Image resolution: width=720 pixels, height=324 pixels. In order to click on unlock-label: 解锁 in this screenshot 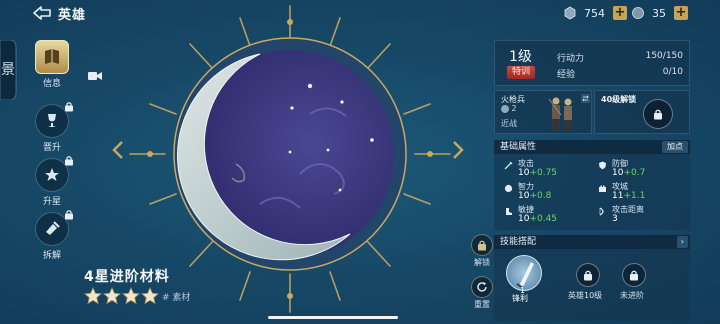, I will do `click(482, 262)`.